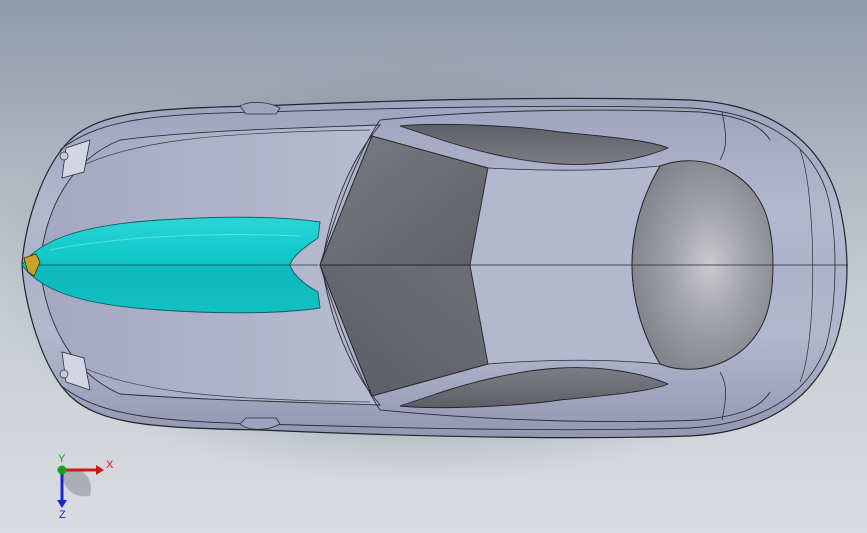  I want to click on coordinate-triad: X Y Z, so click(84, 488).